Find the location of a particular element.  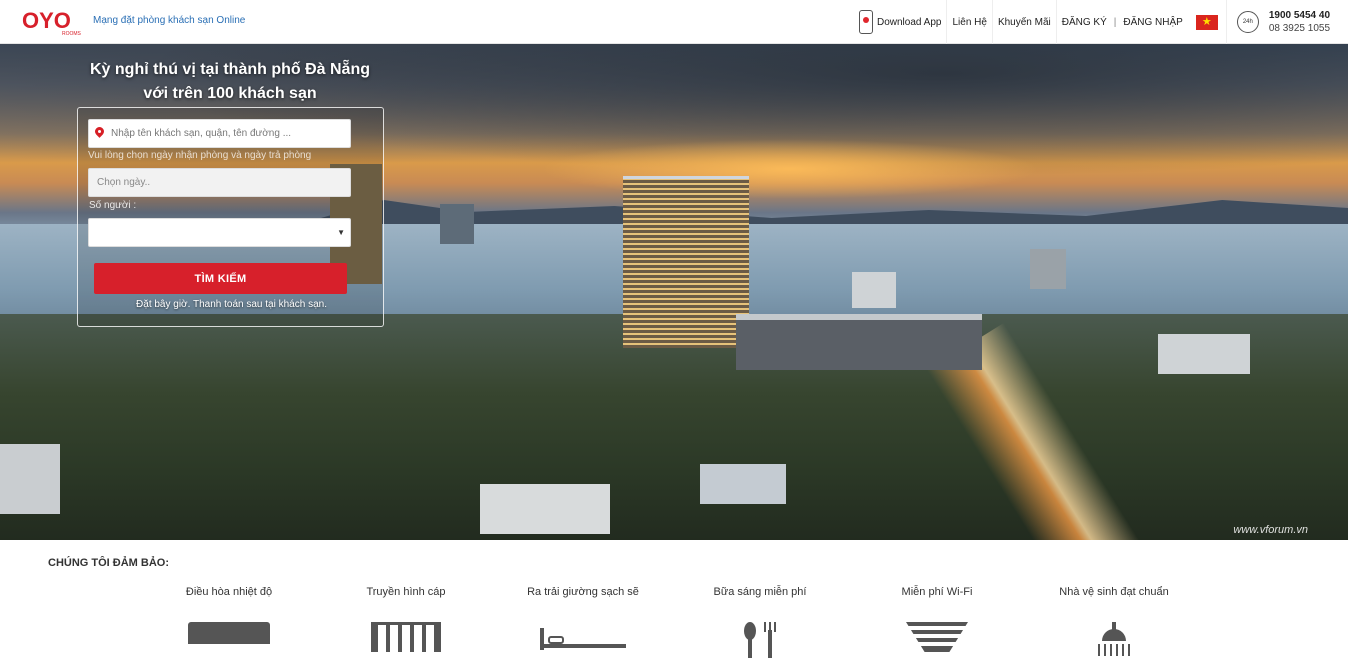

bed-icon is located at coordinates (583, 636).